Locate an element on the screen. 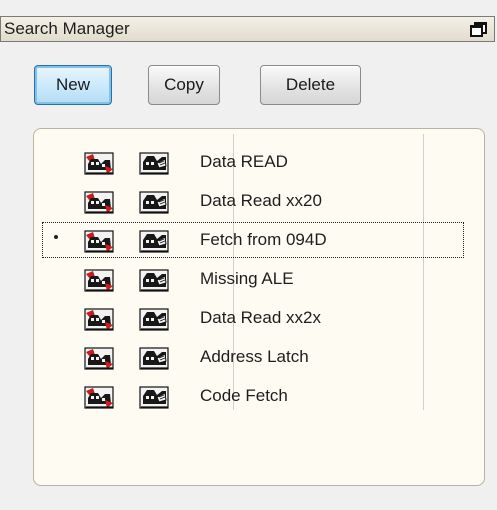  search-list-item-label: Missing ALE is located at coordinates (247, 278).